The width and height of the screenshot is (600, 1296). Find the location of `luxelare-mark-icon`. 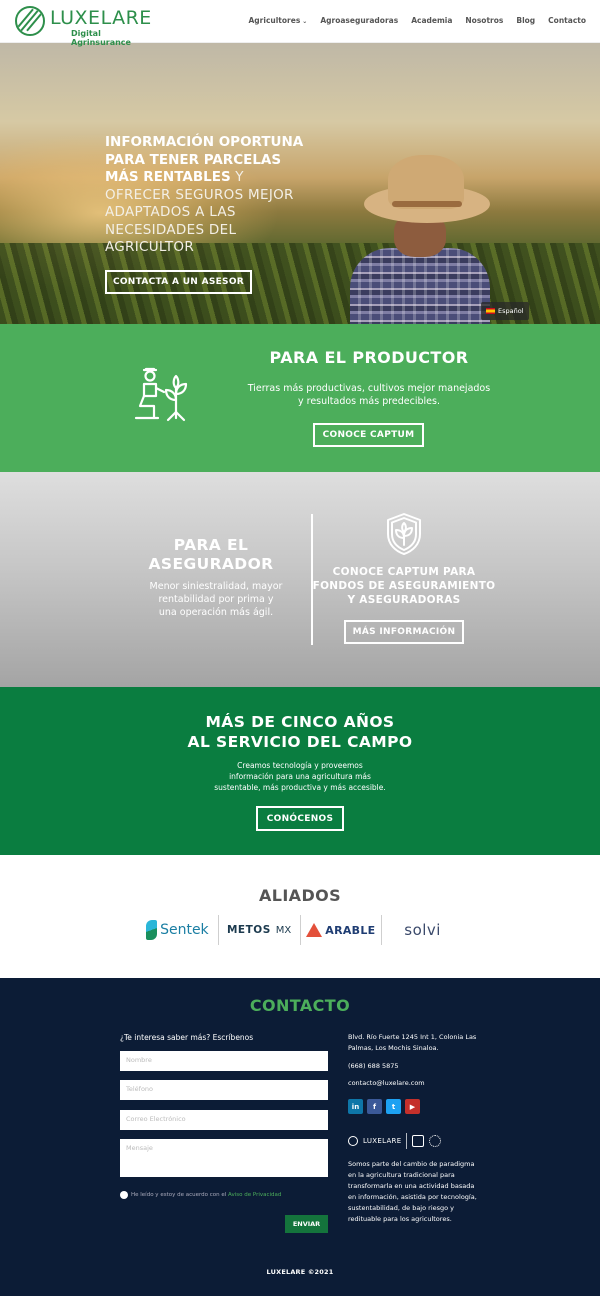

luxelare-mark-icon is located at coordinates (353, 1141).